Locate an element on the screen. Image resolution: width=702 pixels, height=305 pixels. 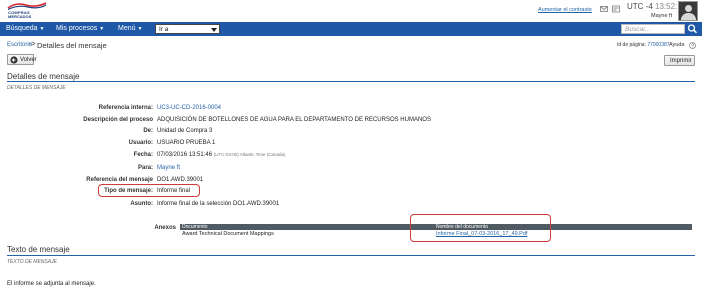
field-value-to: Mayne ft is located at coordinates (168, 168).